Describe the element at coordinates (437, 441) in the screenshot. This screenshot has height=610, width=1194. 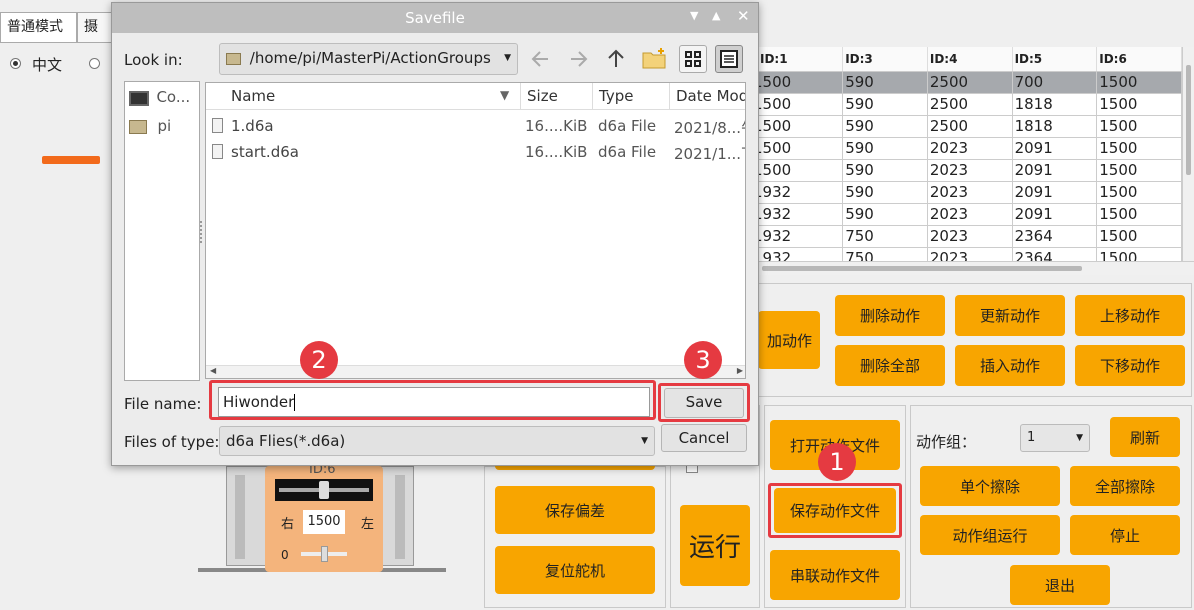
I see `files-of-type-select: d6a Flies(*.d6a) ▼` at that location.